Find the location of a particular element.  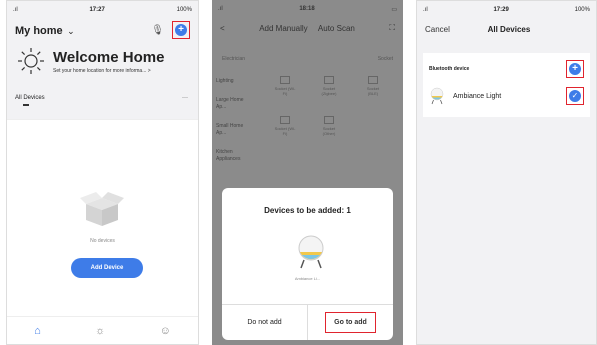

home-icon: ⌂ is located at coordinates (37, 331).